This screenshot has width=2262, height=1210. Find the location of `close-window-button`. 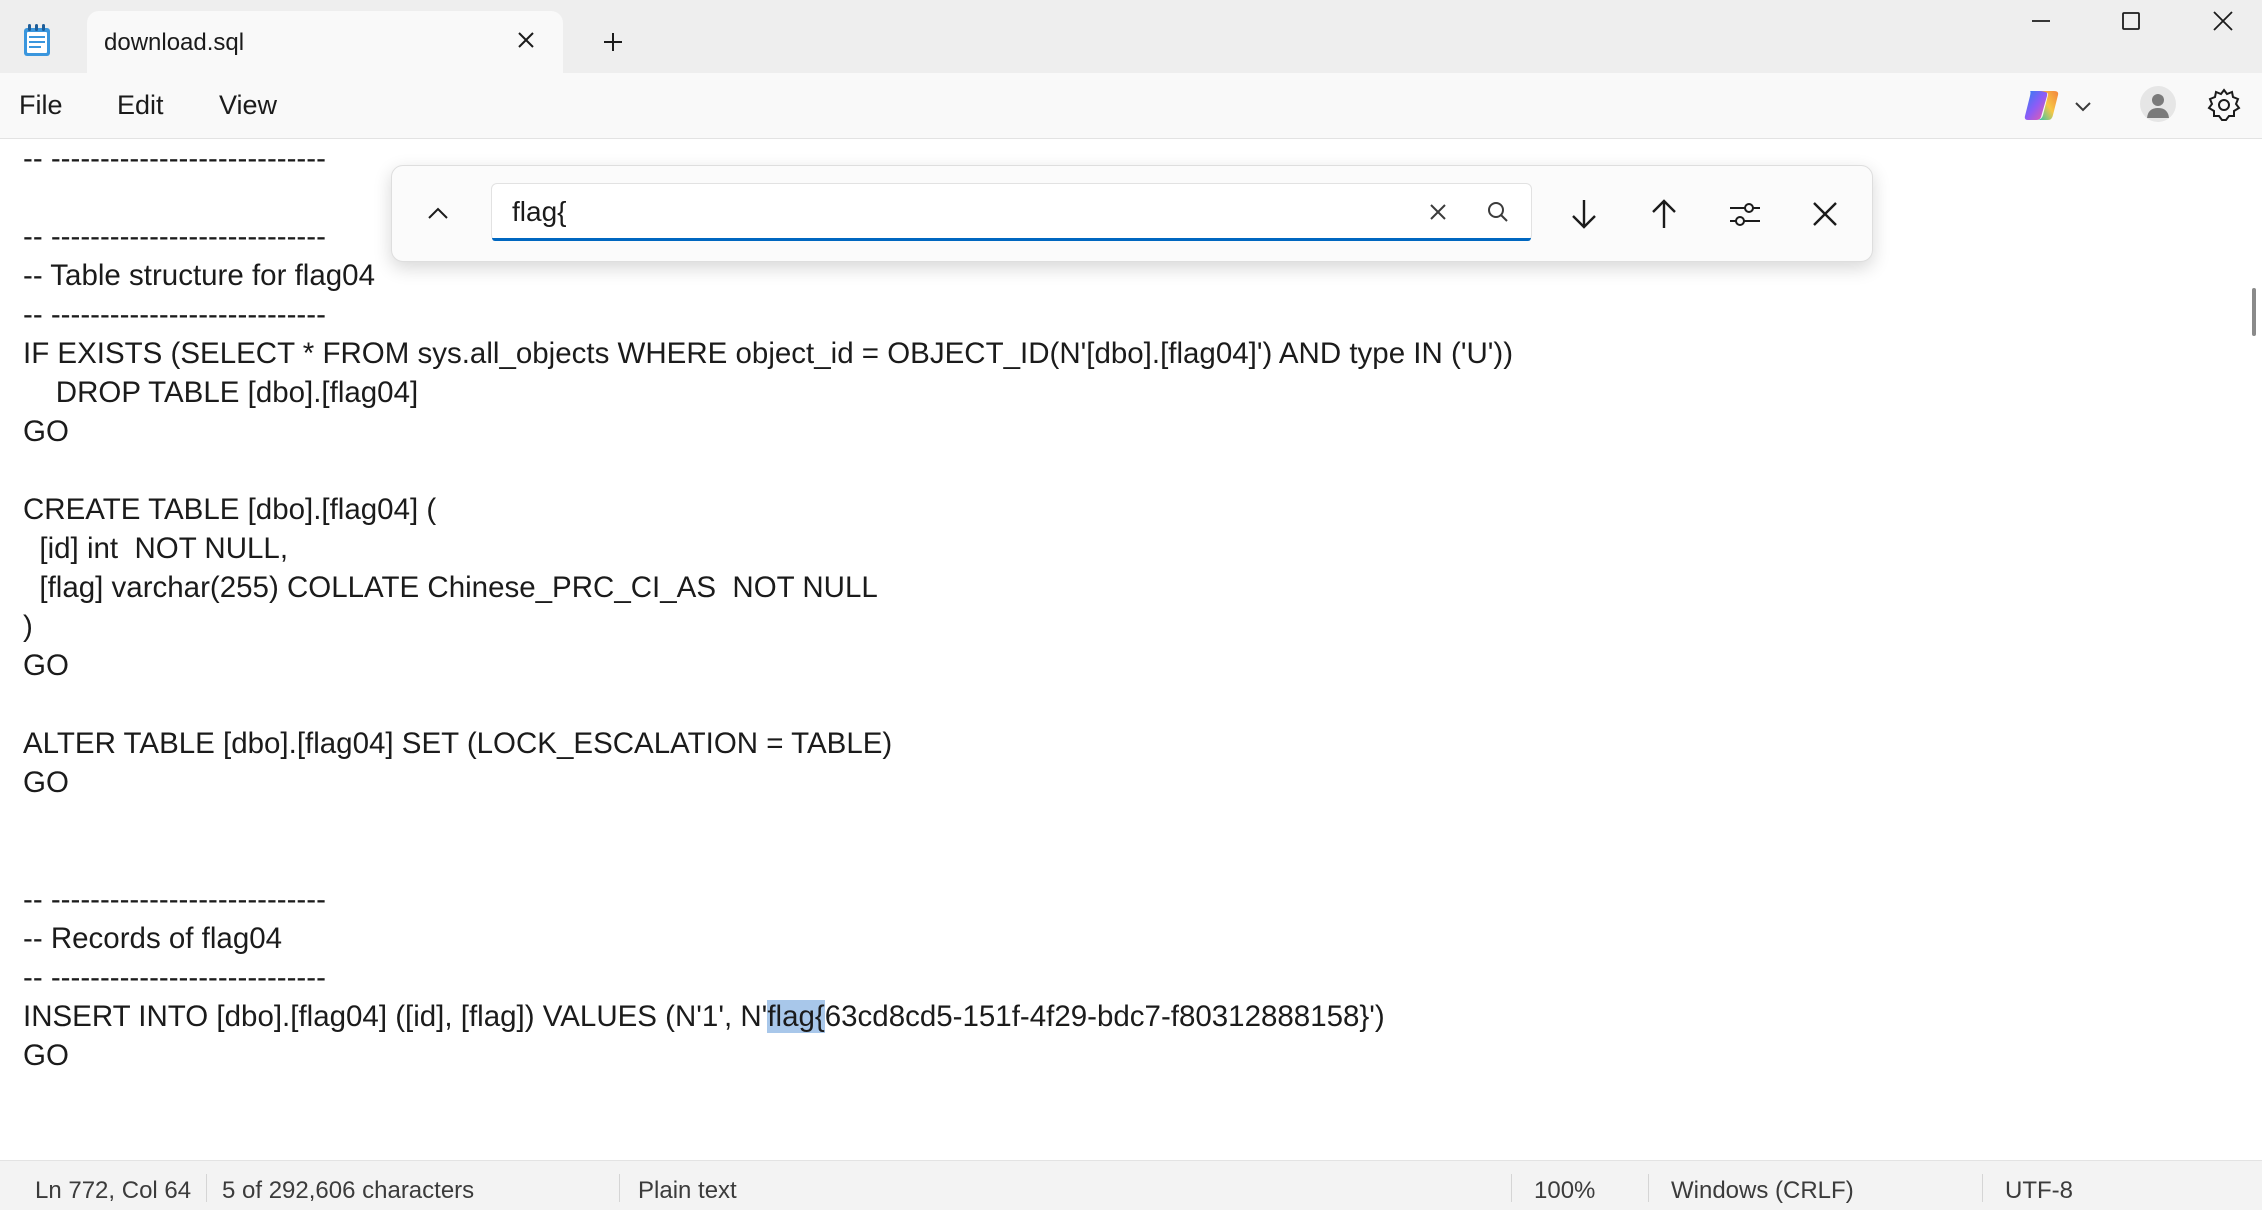

close-window-button is located at coordinates (2219, 21).